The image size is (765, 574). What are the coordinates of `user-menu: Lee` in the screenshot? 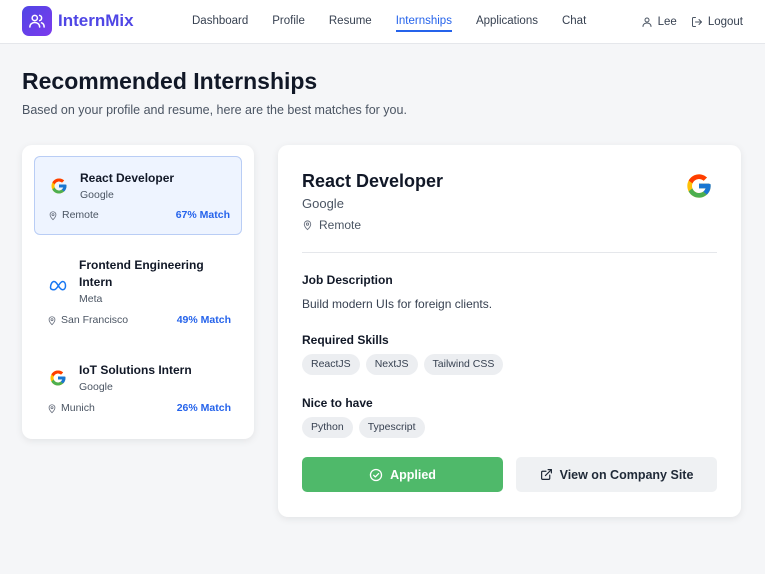 It's located at (659, 22).